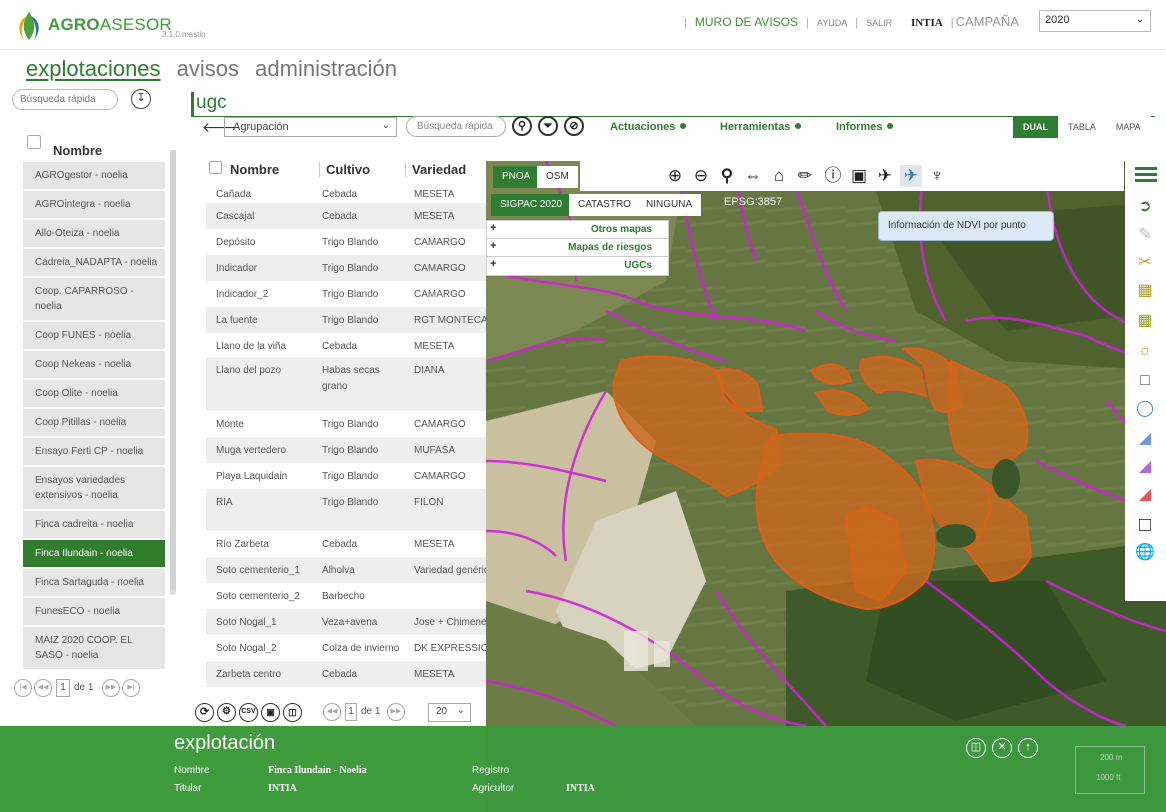 Image resolution: width=1166 pixels, height=812 pixels. What do you see at coordinates (346, 424) in the screenshot?
I see `table-row: Monte Trigo Blando CAMARGO` at bounding box center [346, 424].